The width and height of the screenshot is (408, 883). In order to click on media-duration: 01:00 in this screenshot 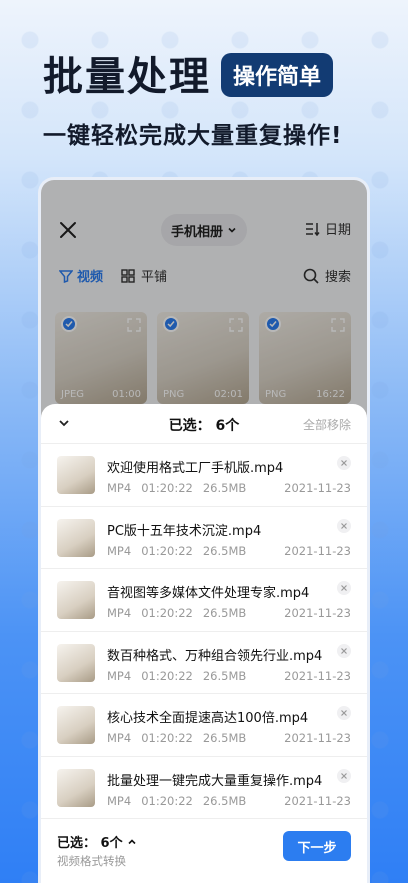, I will do `click(126, 394)`.